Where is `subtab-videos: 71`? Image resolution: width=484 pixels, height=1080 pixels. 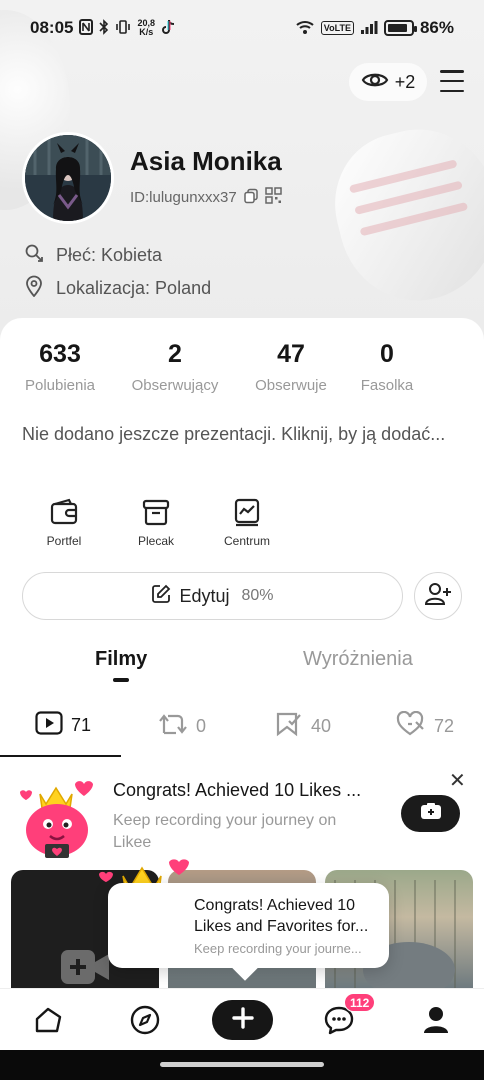 subtab-videos: 71 is located at coordinates (63, 725).